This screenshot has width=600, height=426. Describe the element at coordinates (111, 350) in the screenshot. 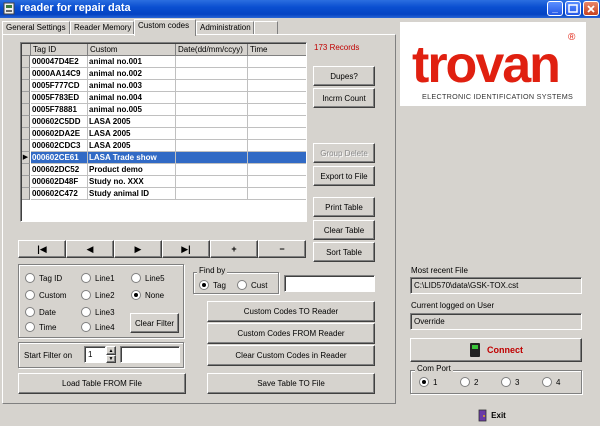

I see `spin-up-button: ▲` at that location.